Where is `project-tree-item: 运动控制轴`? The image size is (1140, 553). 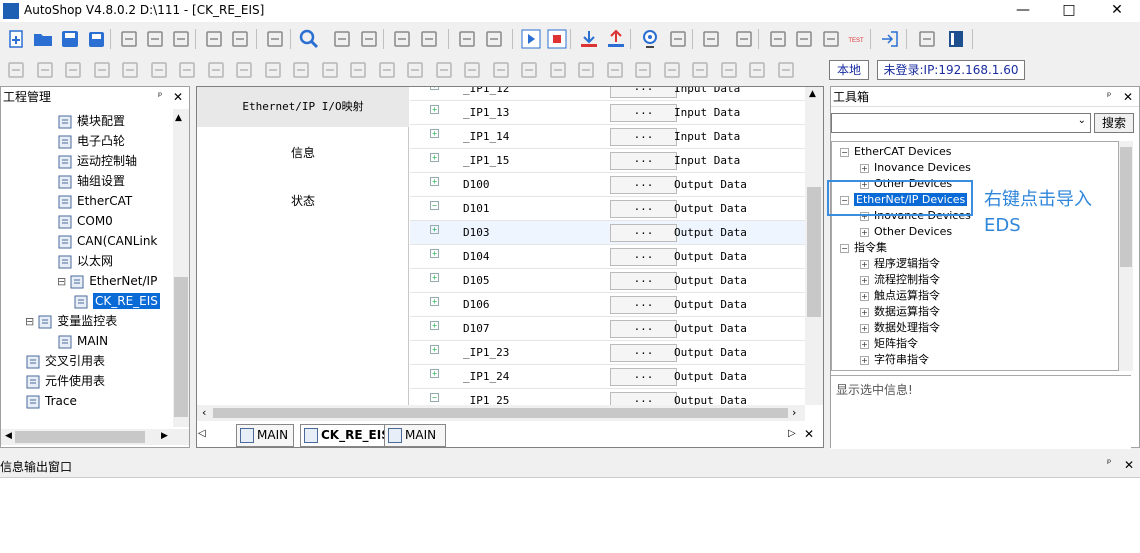 project-tree-item: 运动控制轴 is located at coordinates (97, 161).